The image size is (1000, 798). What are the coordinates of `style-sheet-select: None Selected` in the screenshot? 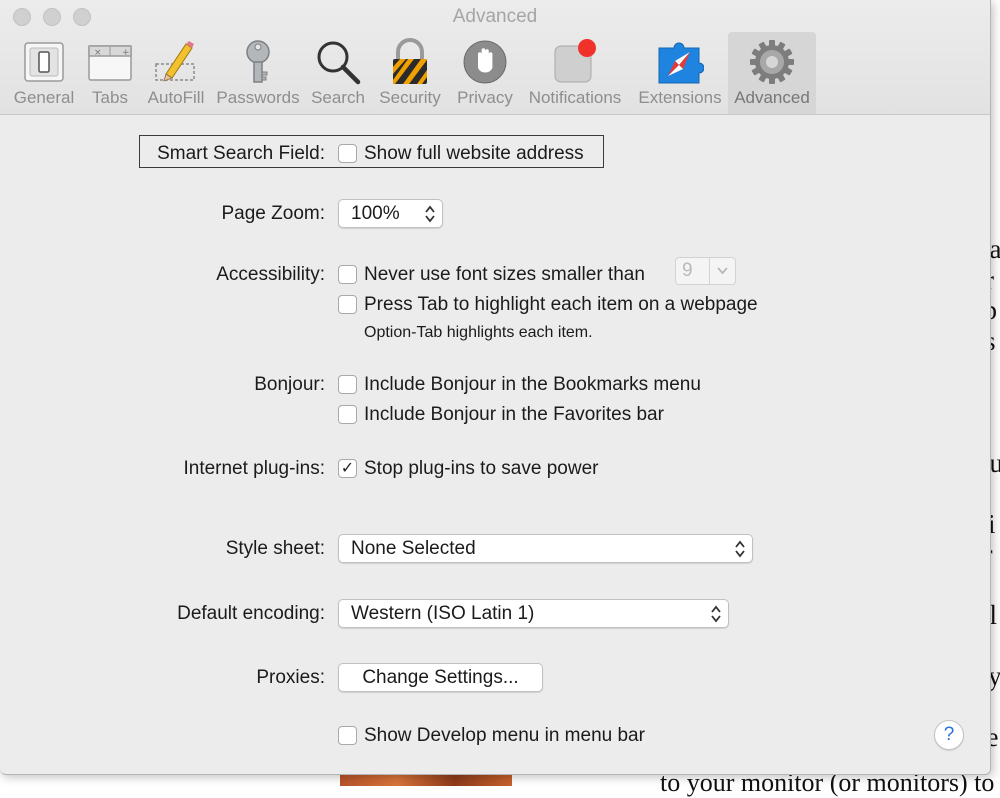 It's located at (545, 548).